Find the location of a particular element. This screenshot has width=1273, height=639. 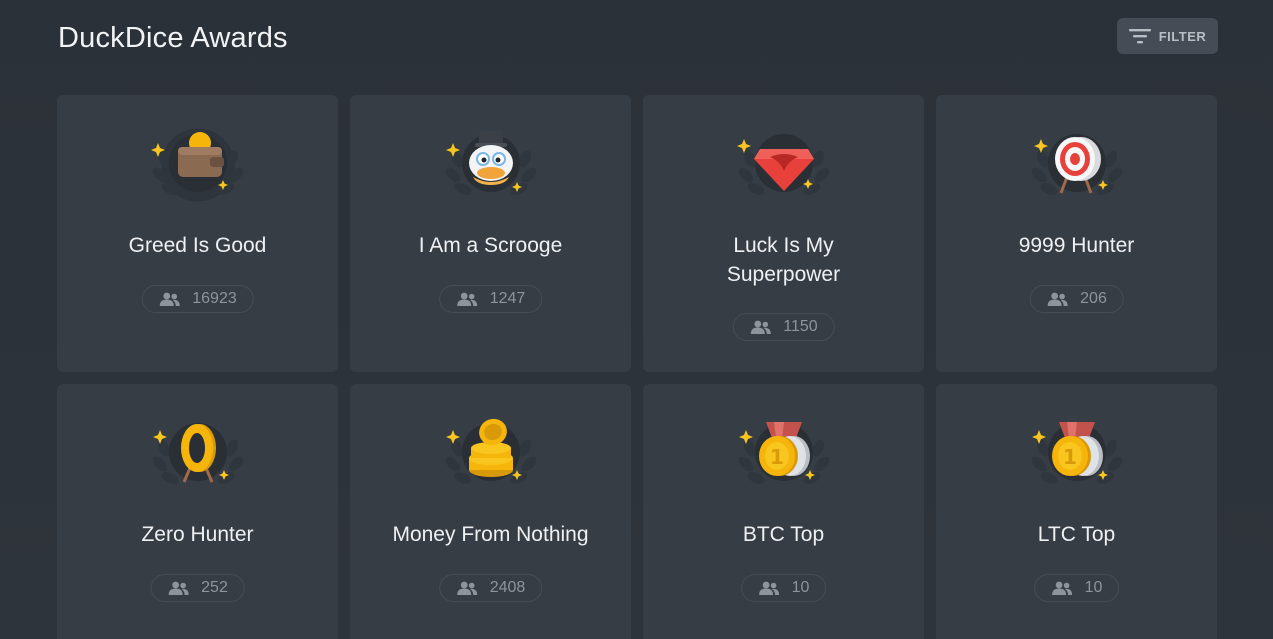

award-count-pill: 16923 is located at coordinates (197, 299).